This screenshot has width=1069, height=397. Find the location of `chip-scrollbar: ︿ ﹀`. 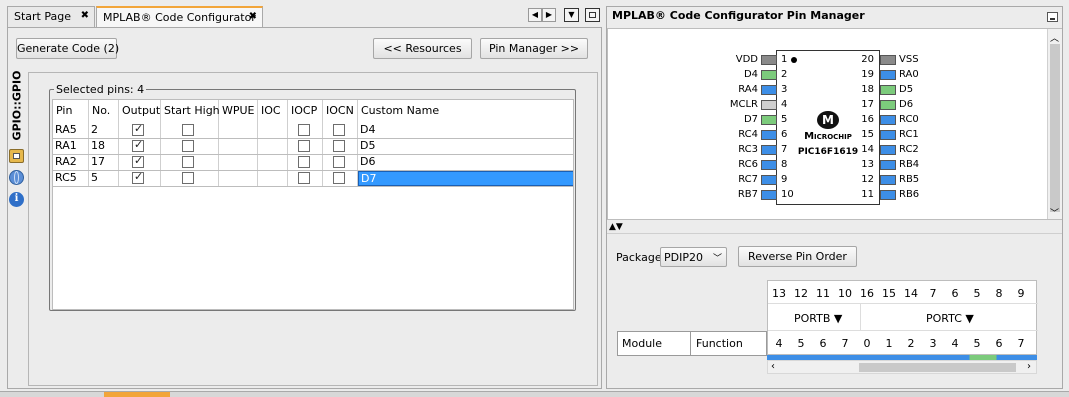

chip-scrollbar: ︿ ﹀ is located at coordinates (1054, 124).